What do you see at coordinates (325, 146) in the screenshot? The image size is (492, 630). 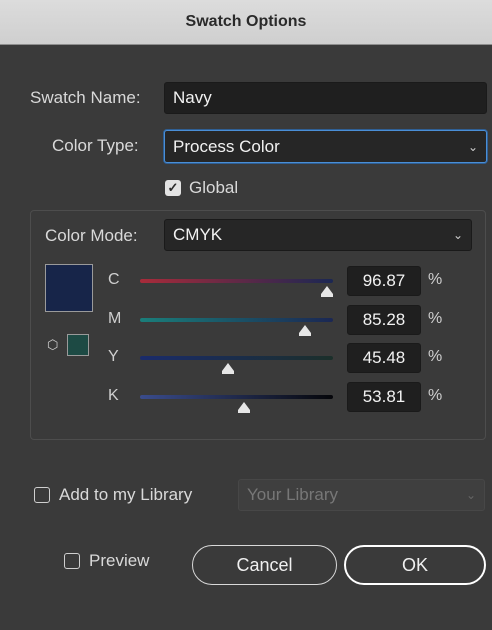 I see `color-type-select: Process Color ⌄` at bounding box center [325, 146].